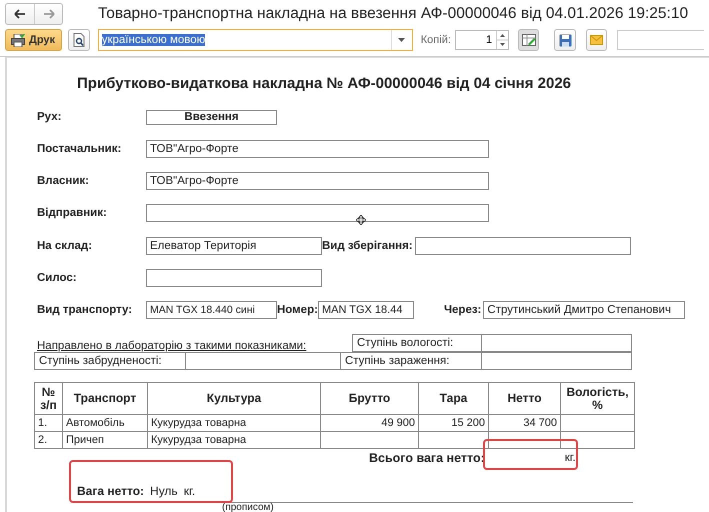 This screenshot has height=512, width=709. I want to click on silo-field, so click(234, 278).